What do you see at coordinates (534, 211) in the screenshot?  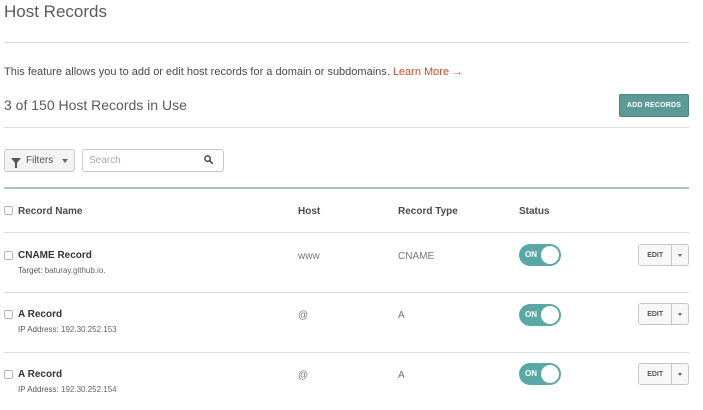 I see `header-status: Status` at bounding box center [534, 211].